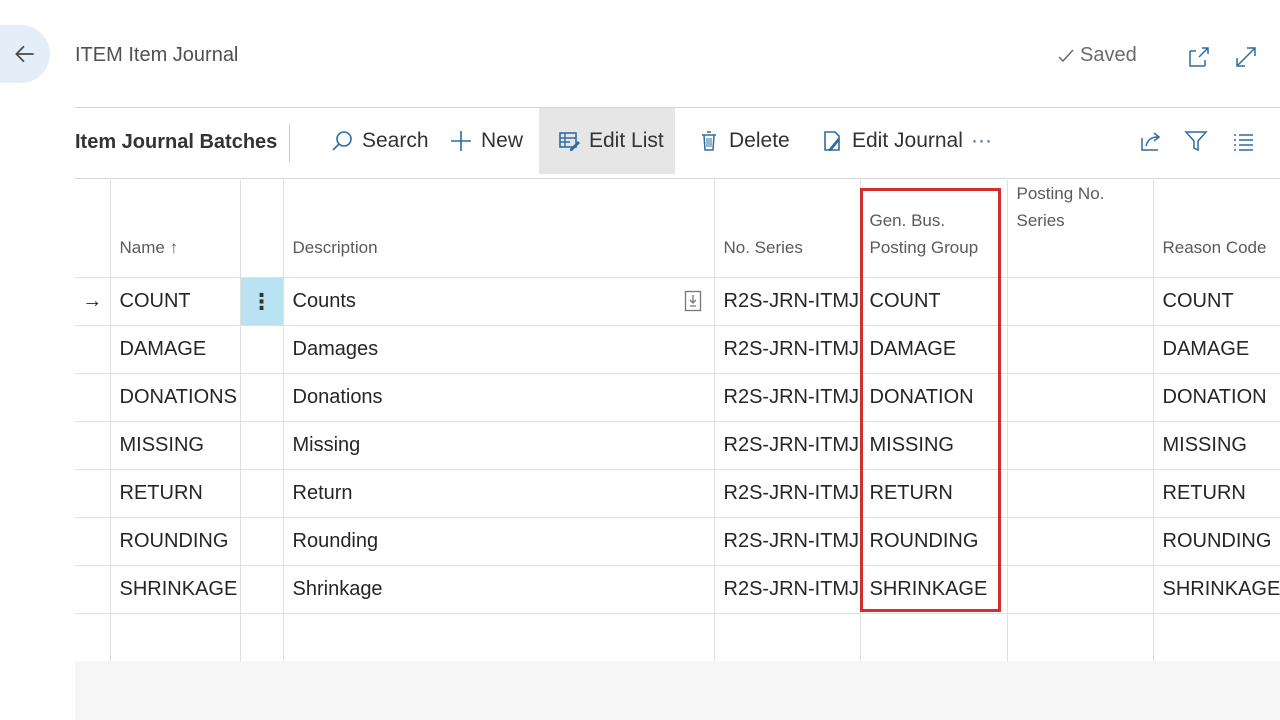  I want to click on cell-reason-code: ROUNDING, so click(1216, 541).